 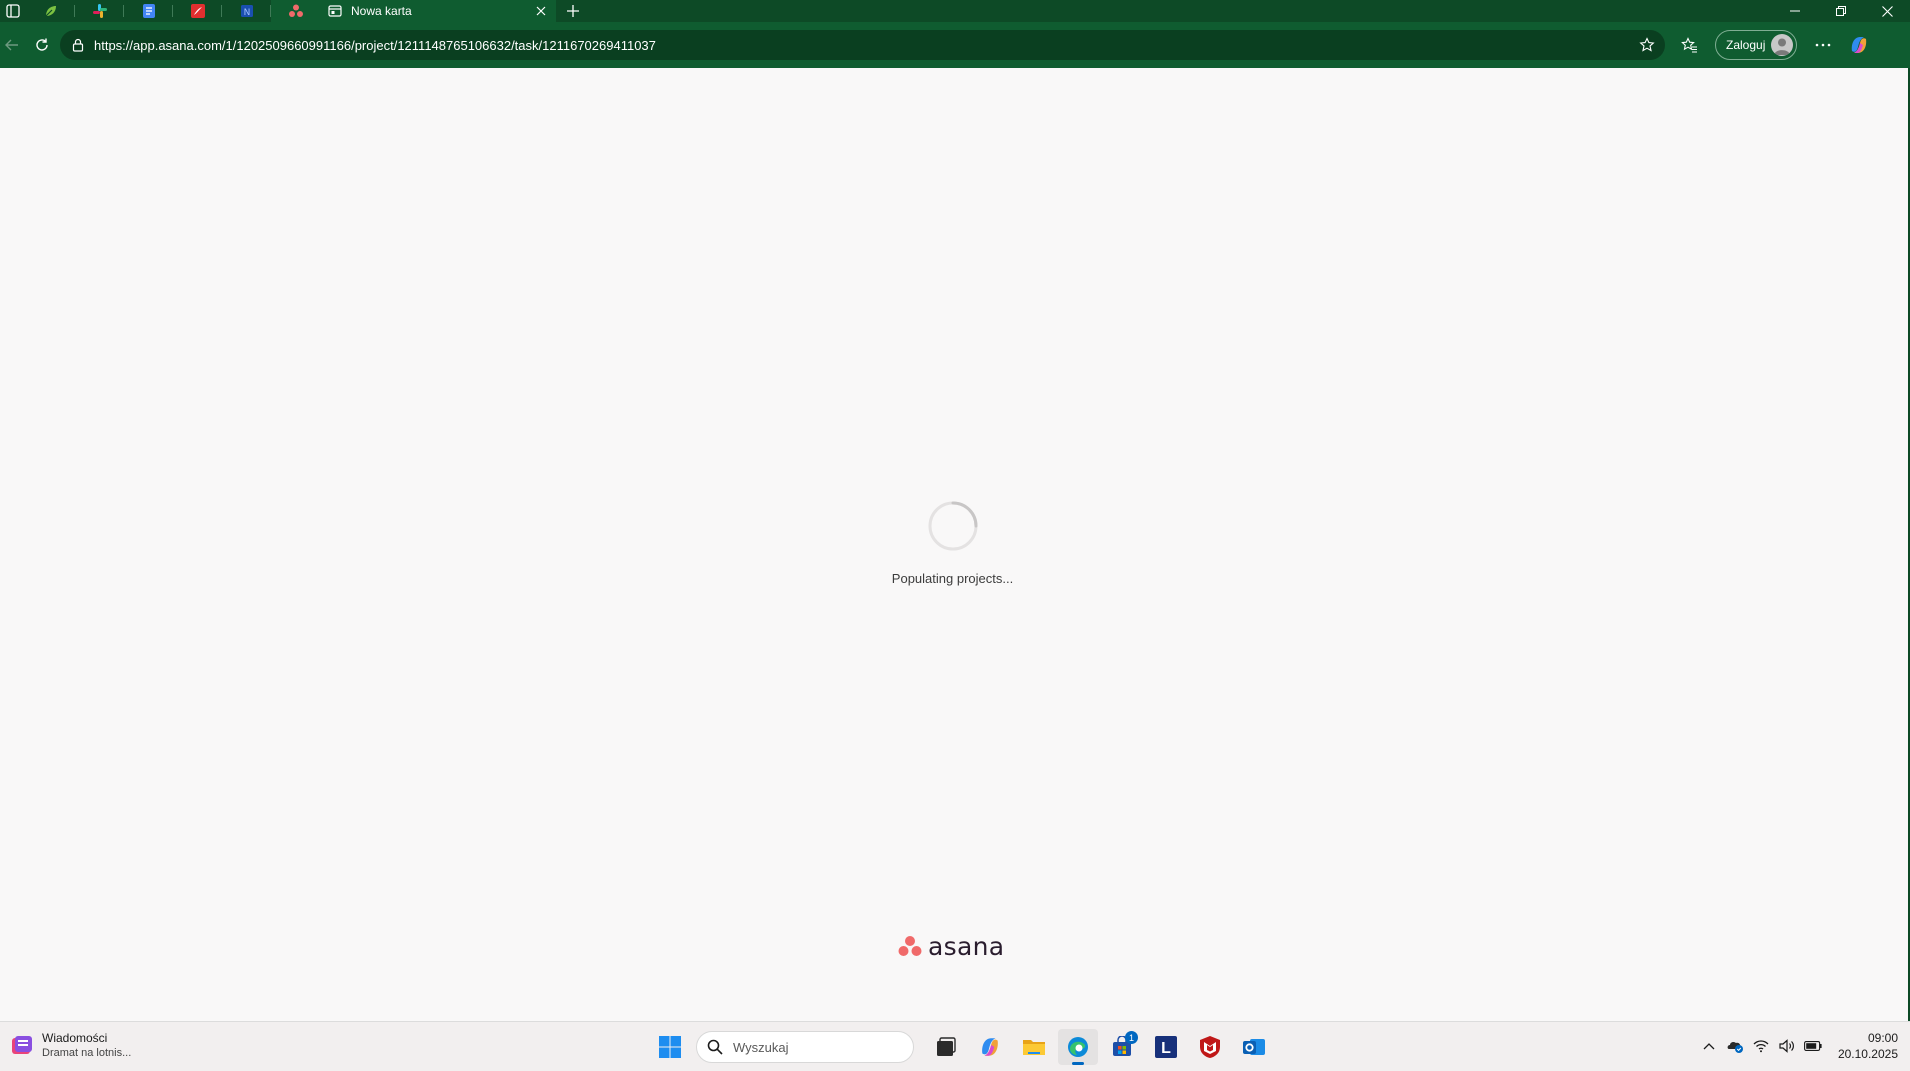 I want to click on volume-button, so click(x=1787, y=1046).